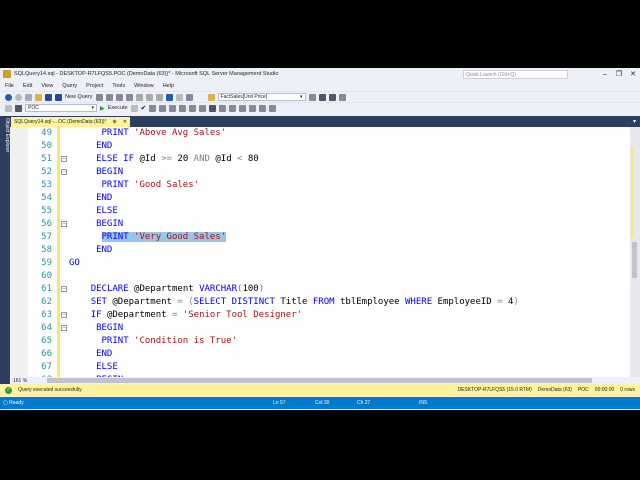  Describe the element at coordinates (243, 108) in the screenshot. I see `uncomment-icon` at that location.